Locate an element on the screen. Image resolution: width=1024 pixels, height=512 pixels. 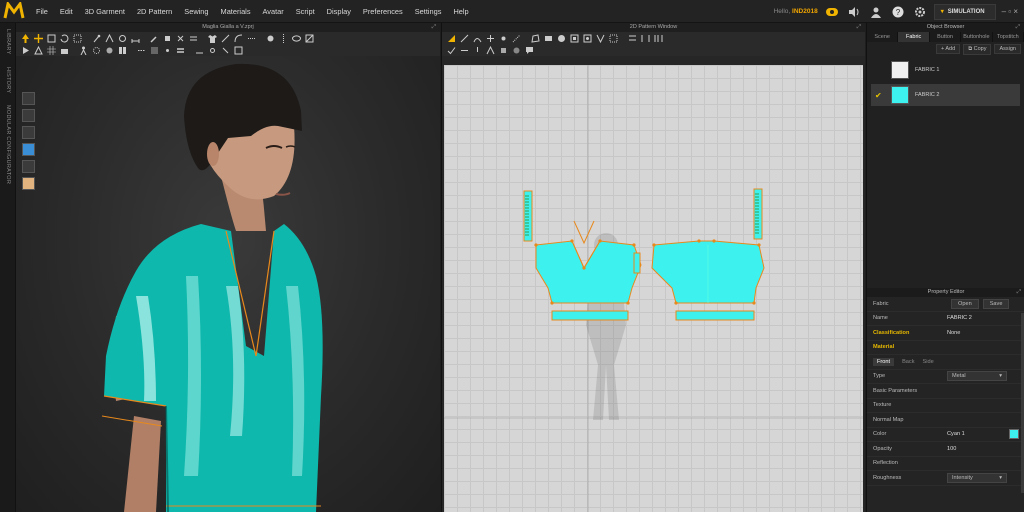
transform-icon is located at coordinates (51, 38).